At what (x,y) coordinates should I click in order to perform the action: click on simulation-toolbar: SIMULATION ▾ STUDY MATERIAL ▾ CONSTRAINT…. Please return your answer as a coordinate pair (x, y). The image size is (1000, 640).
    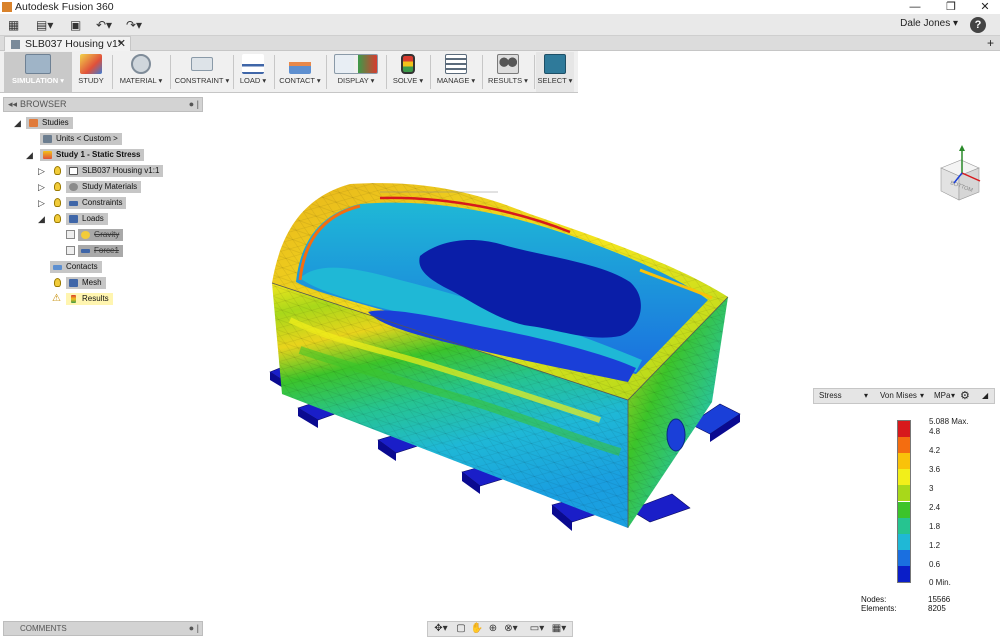
    Looking at the image, I should click on (289, 72).